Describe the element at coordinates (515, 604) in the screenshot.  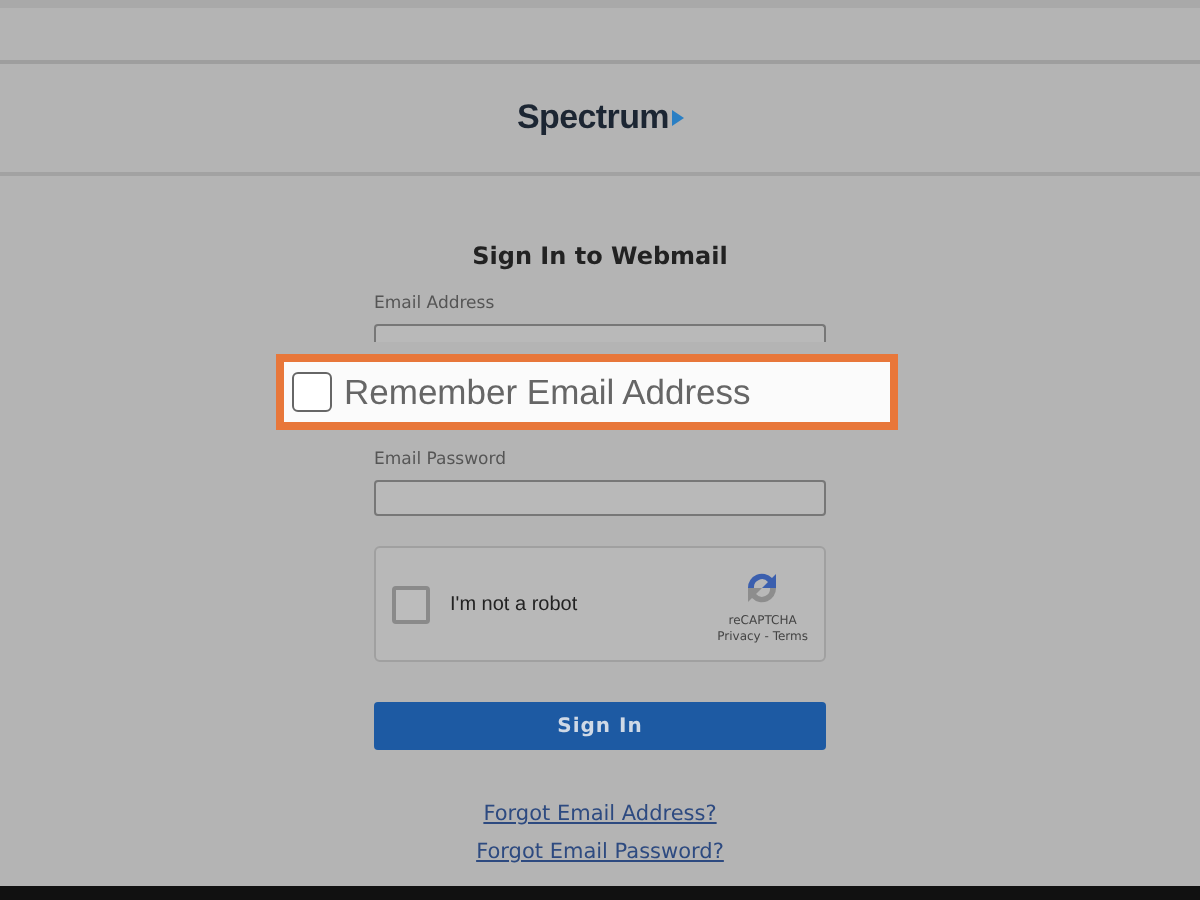
I see `captcha-label: I'm not a robot` at that location.